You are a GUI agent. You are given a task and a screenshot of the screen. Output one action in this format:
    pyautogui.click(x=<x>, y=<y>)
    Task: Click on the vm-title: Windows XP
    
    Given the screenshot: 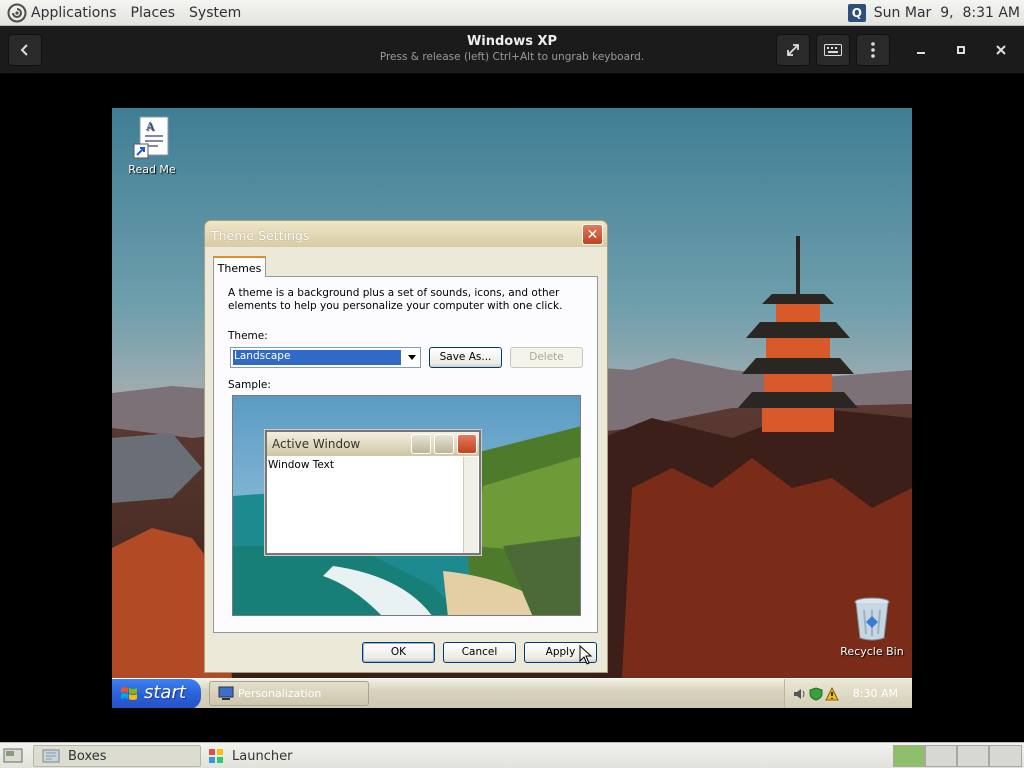 What is the action you would take?
    pyautogui.click(x=512, y=41)
    